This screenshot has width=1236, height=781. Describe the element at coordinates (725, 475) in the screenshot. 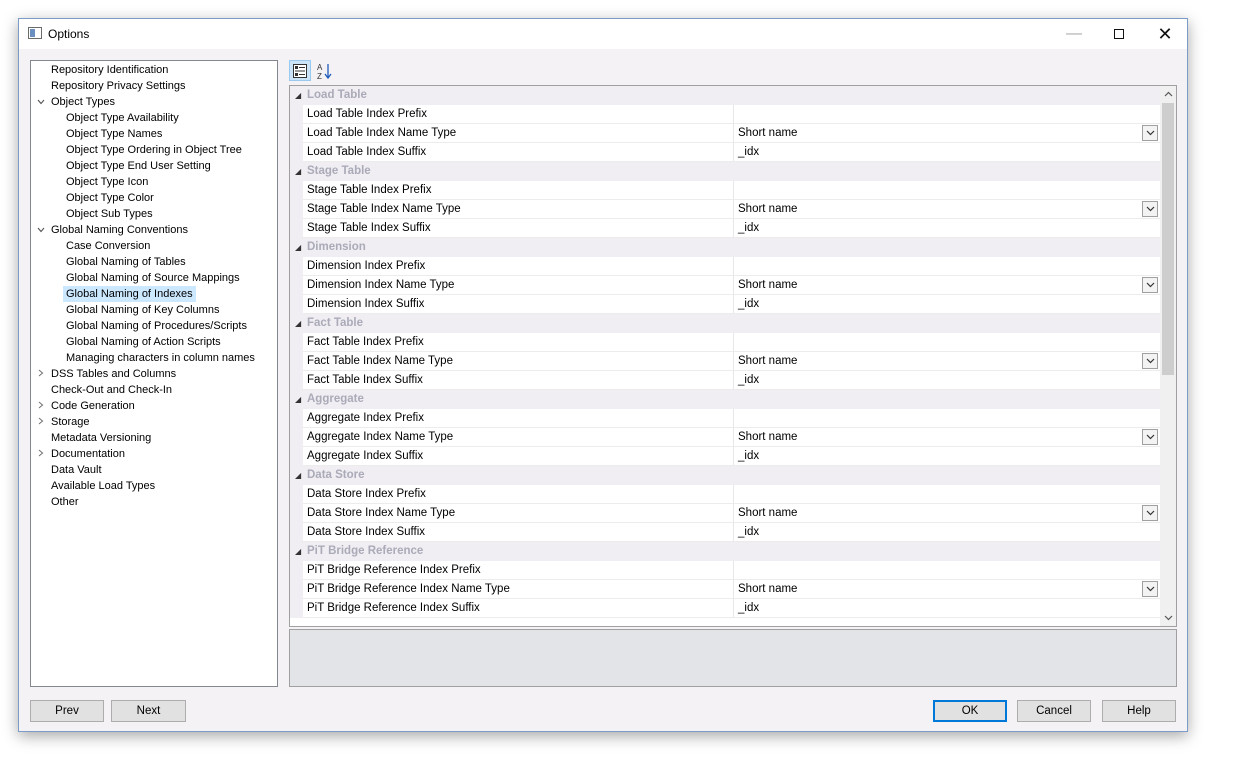

I see `grid-category-row: ◢ Data Store` at that location.